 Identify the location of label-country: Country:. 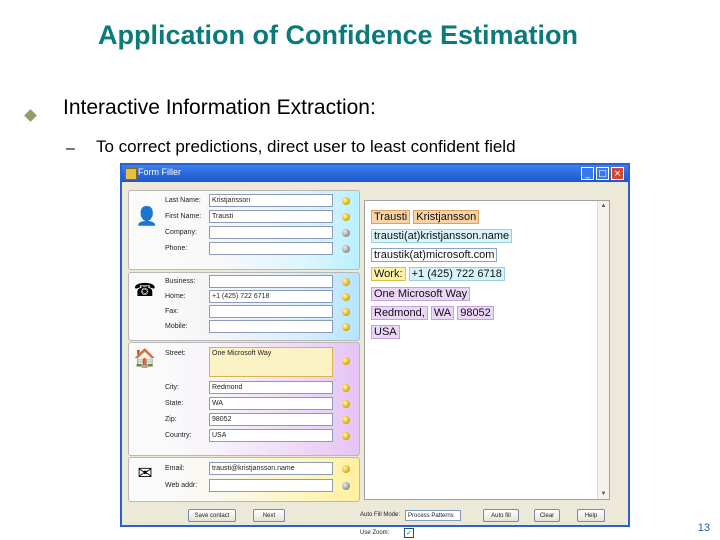
(178, 435).